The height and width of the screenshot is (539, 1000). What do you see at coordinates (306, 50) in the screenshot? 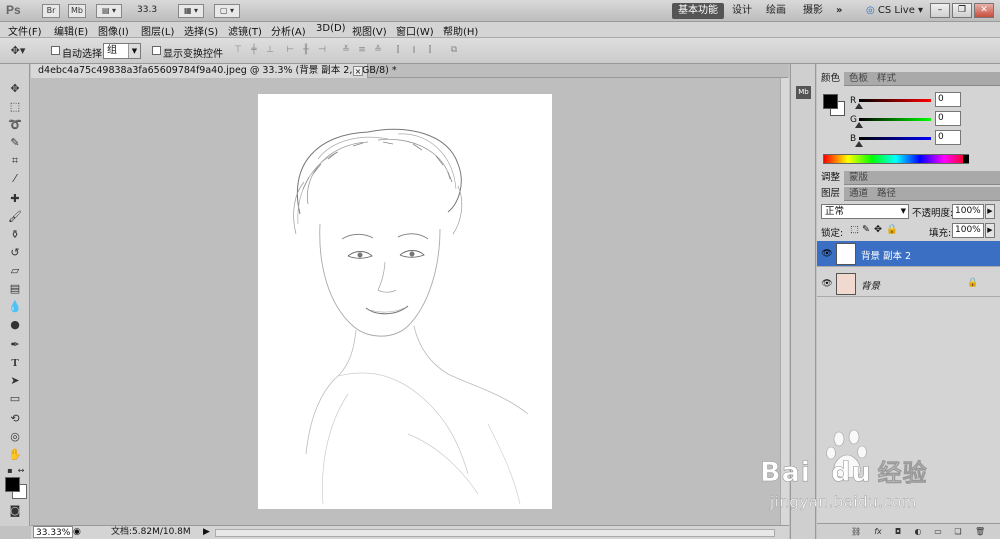
I see `align-hcenter-icon: ╫` at bounding box center [306, 50].